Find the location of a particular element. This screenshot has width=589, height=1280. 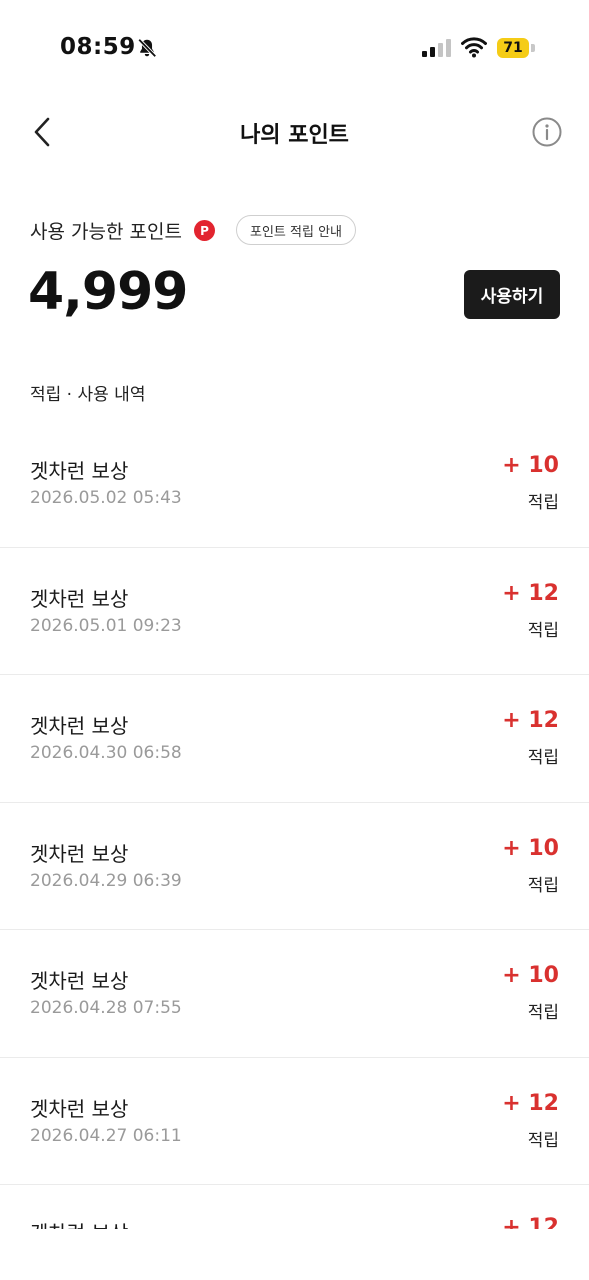

history-row: 겟차런 보상 2026.05.01 09:23 + 12 적립 is located at coordinates (294, 611).